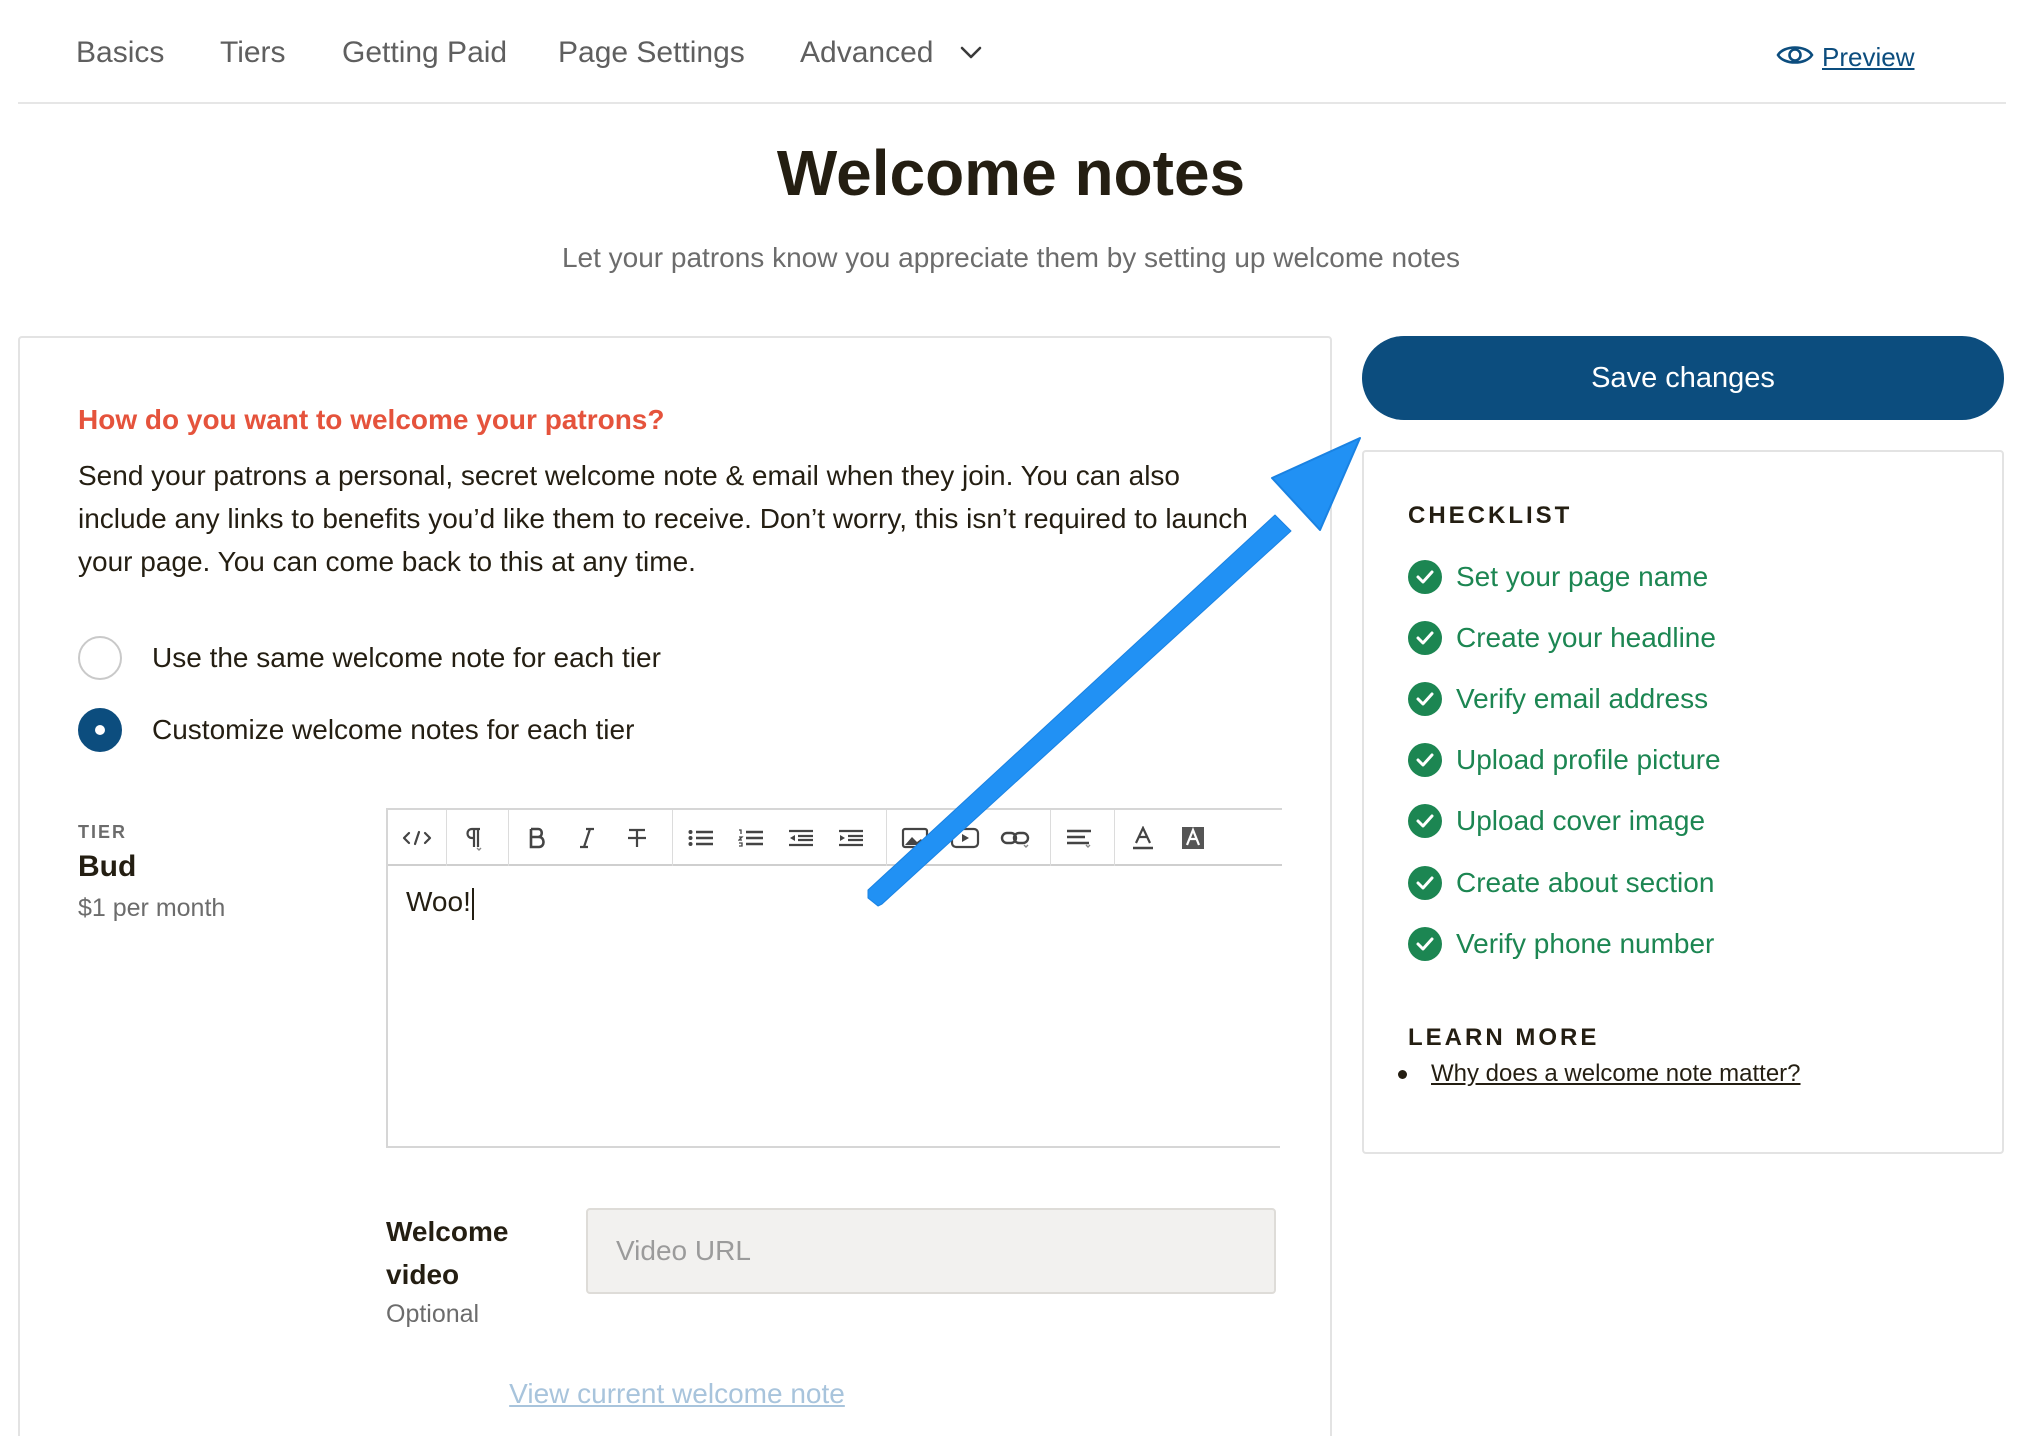  I want to click on tab-getting-paid: Getting Paid, so click(424, 53).